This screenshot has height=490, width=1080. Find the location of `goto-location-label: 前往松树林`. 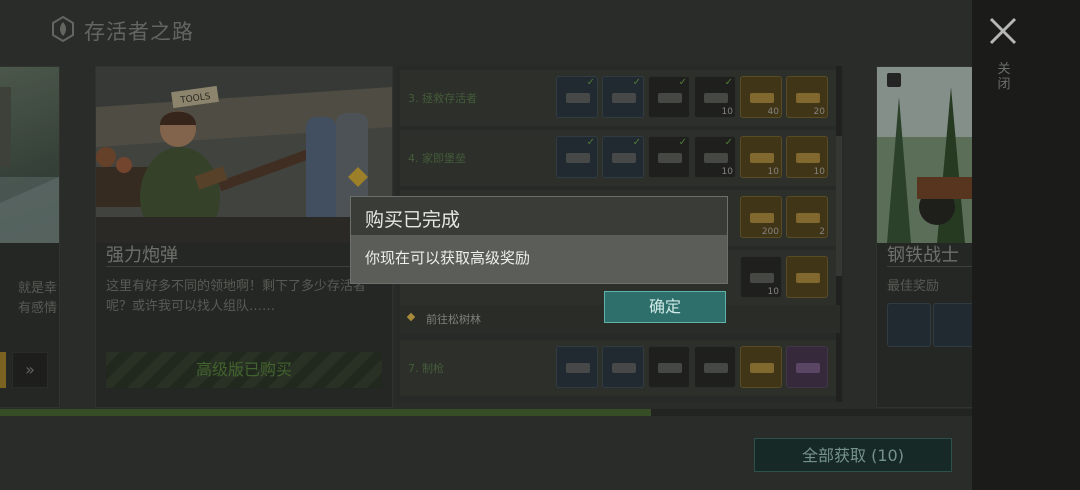

goto-location-label: 前往松树林 is located at coordinates (453, 319).